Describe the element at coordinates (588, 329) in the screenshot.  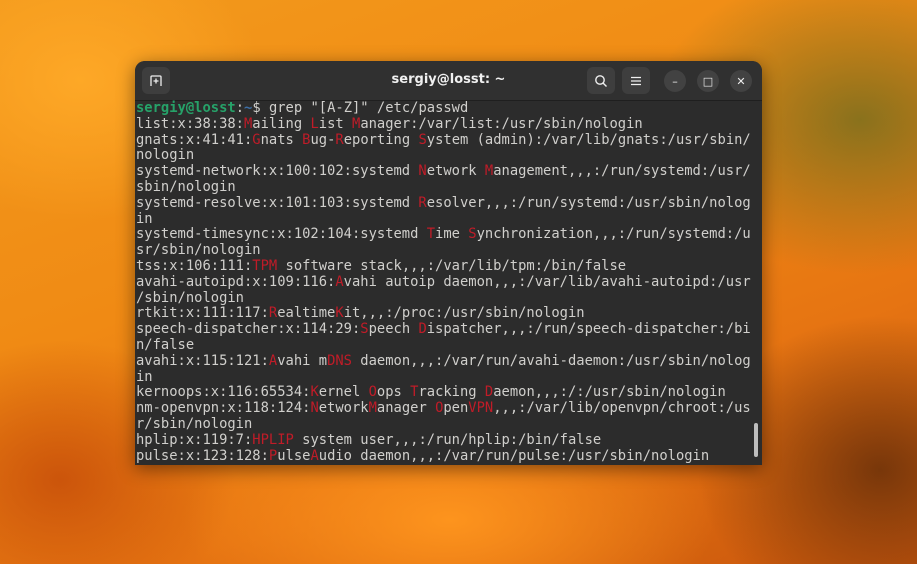
I see `output-text: ispatcher,,,:/run/speech-dispatcher:/bi` at that location.